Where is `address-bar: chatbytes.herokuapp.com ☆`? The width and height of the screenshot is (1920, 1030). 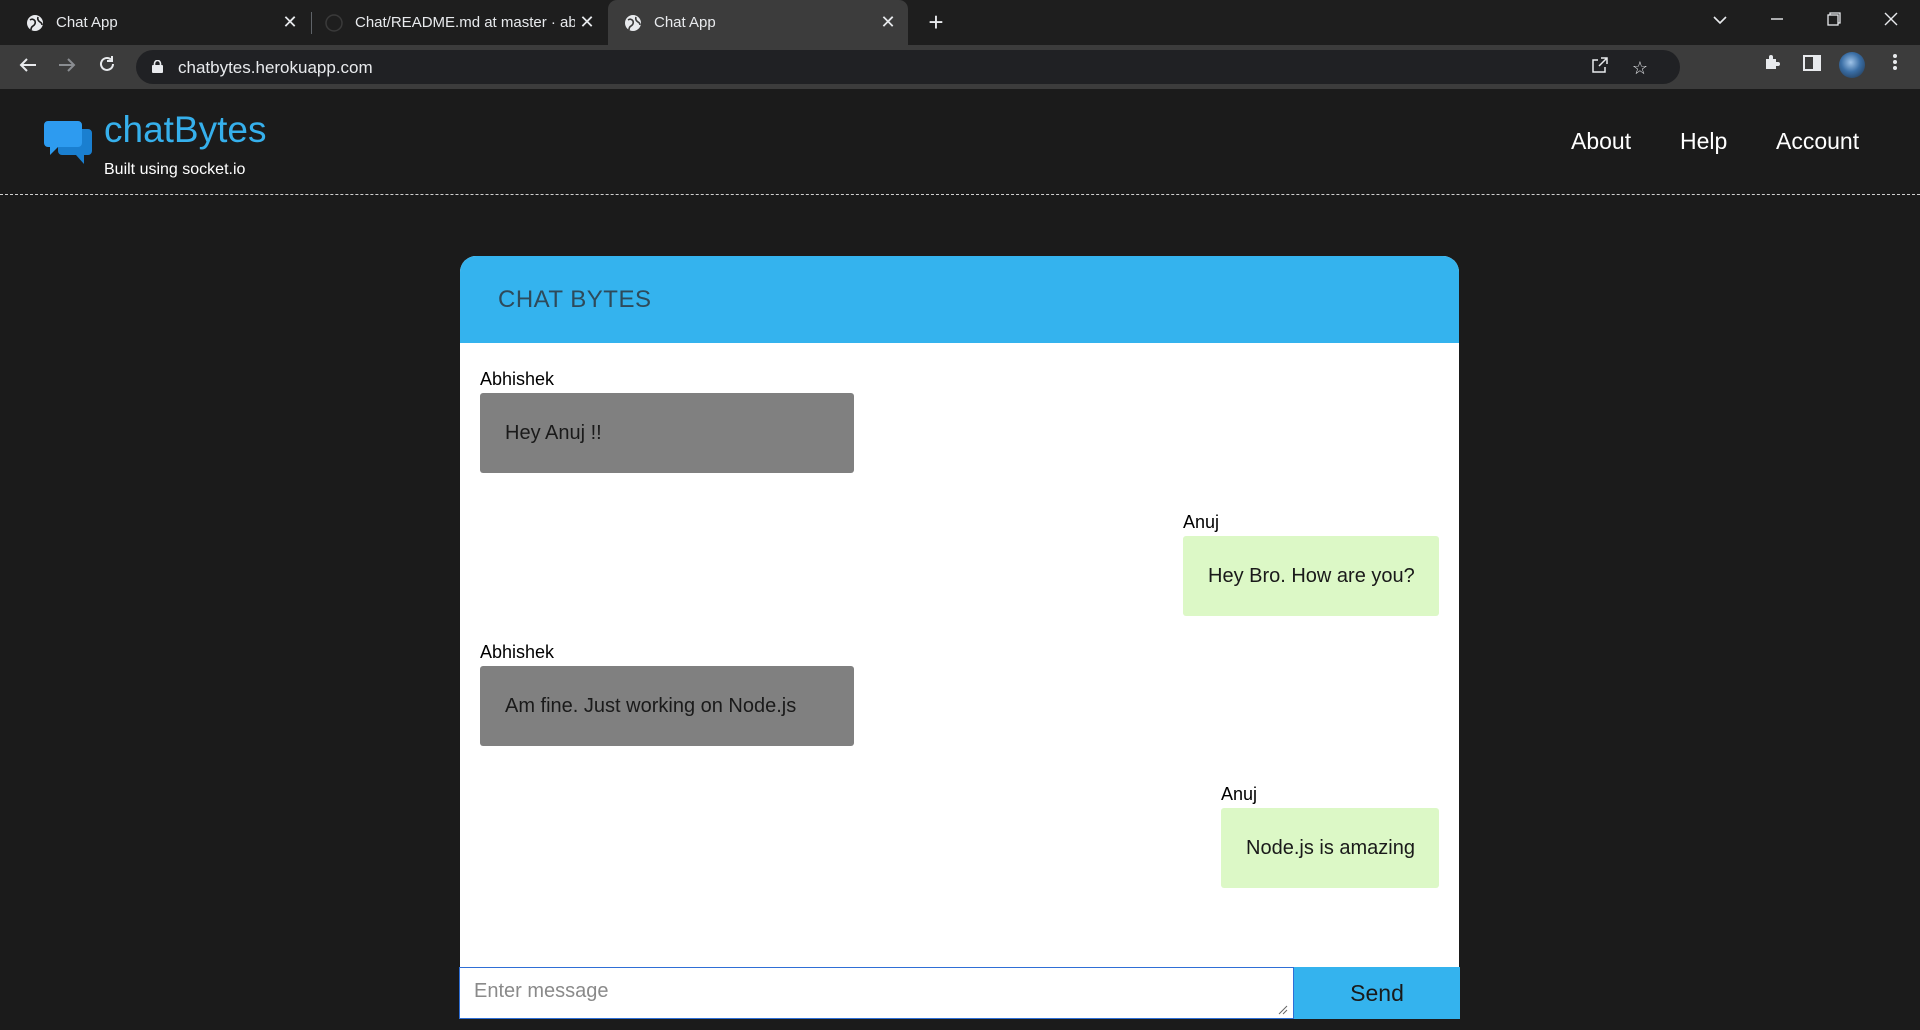
address-bar: chatbytes.herokuapp.com ☆ is located at coordinates (908, 67).